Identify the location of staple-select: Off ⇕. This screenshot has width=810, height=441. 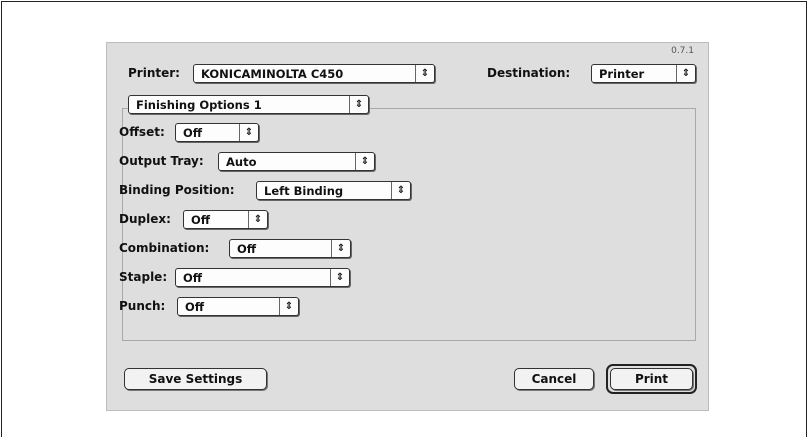
(262, 277).